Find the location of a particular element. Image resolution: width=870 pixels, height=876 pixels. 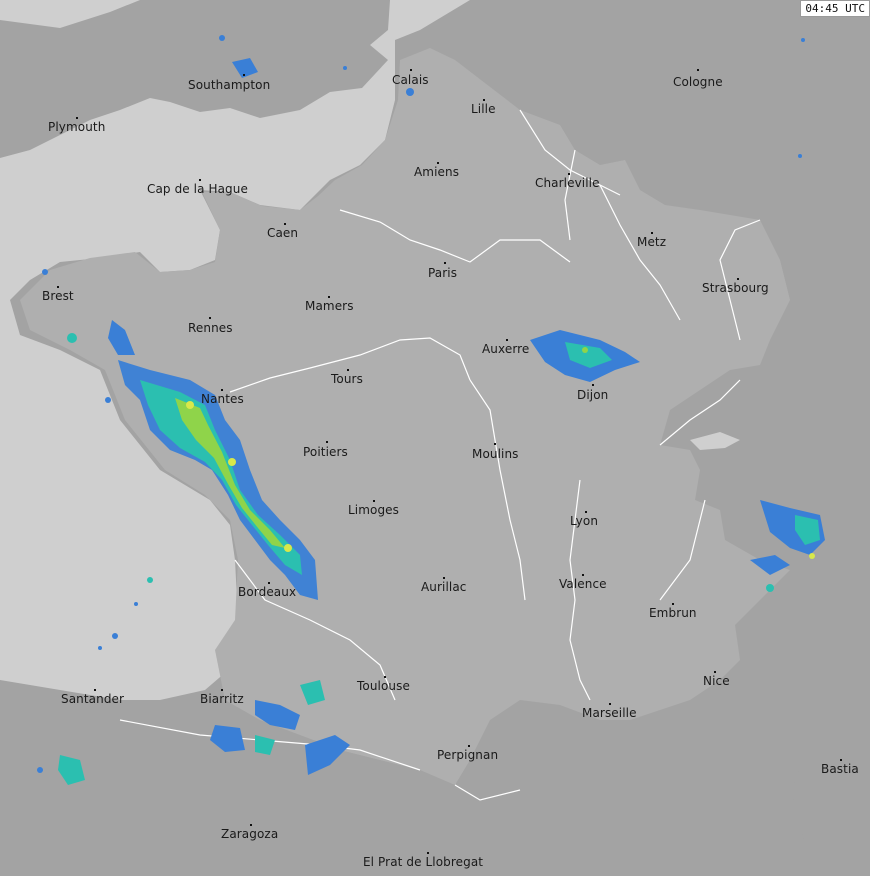

city-label: Lille is located at coordinates (483, 109).